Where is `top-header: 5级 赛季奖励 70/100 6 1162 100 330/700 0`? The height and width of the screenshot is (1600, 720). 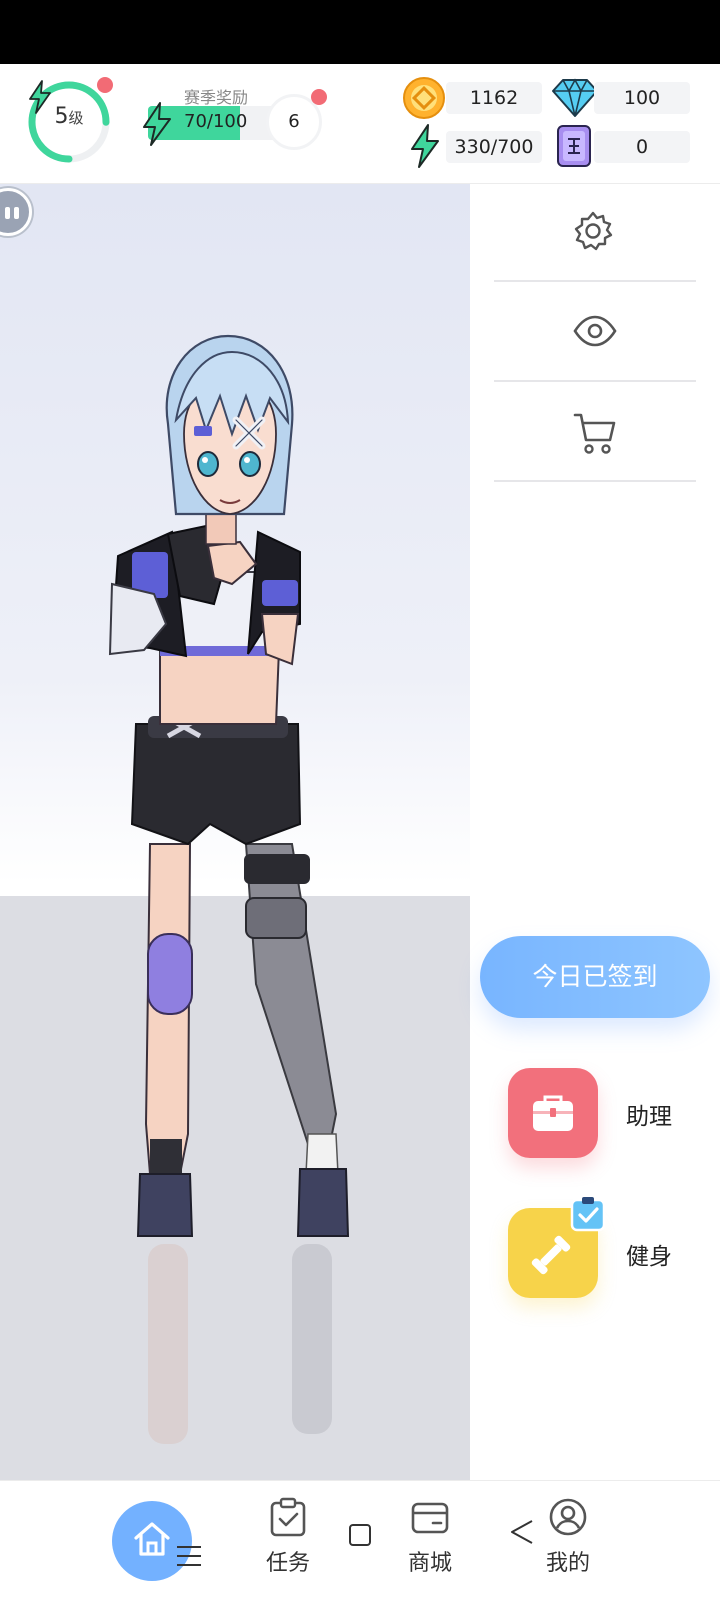
top-header: 5级 赛季奖励 70/100 6 1162 100 330/700 0 is located at coordinates (360, 124).